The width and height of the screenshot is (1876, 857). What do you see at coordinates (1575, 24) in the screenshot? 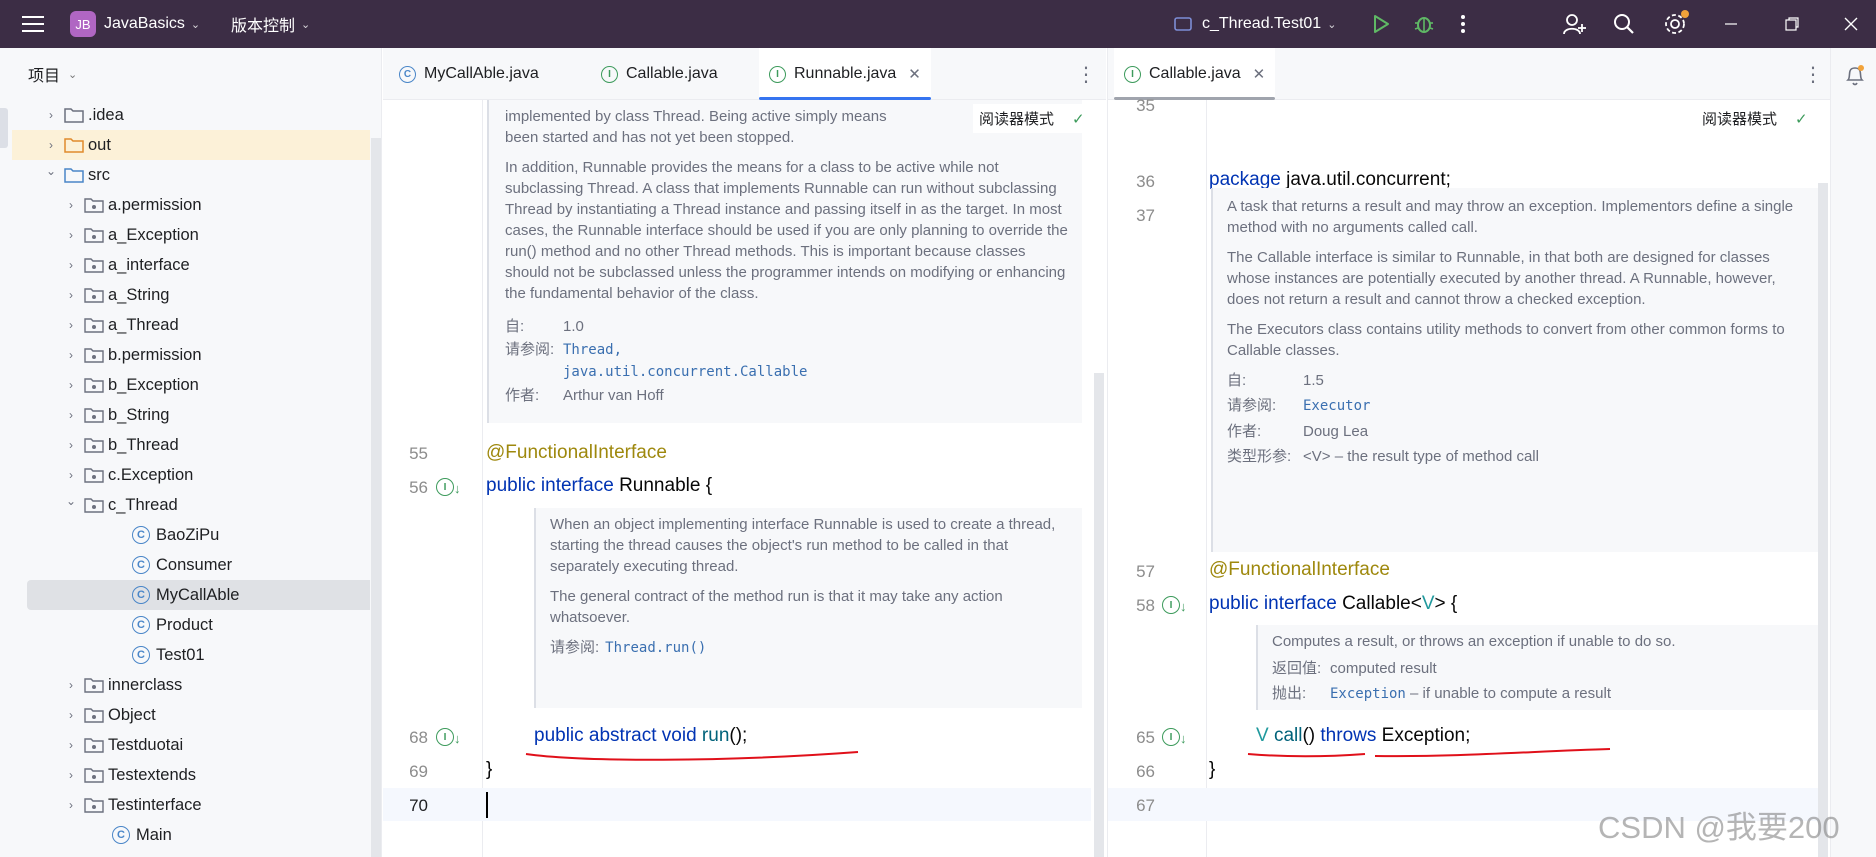
I see `add-user-icon` at bounding box center [1575, 24].